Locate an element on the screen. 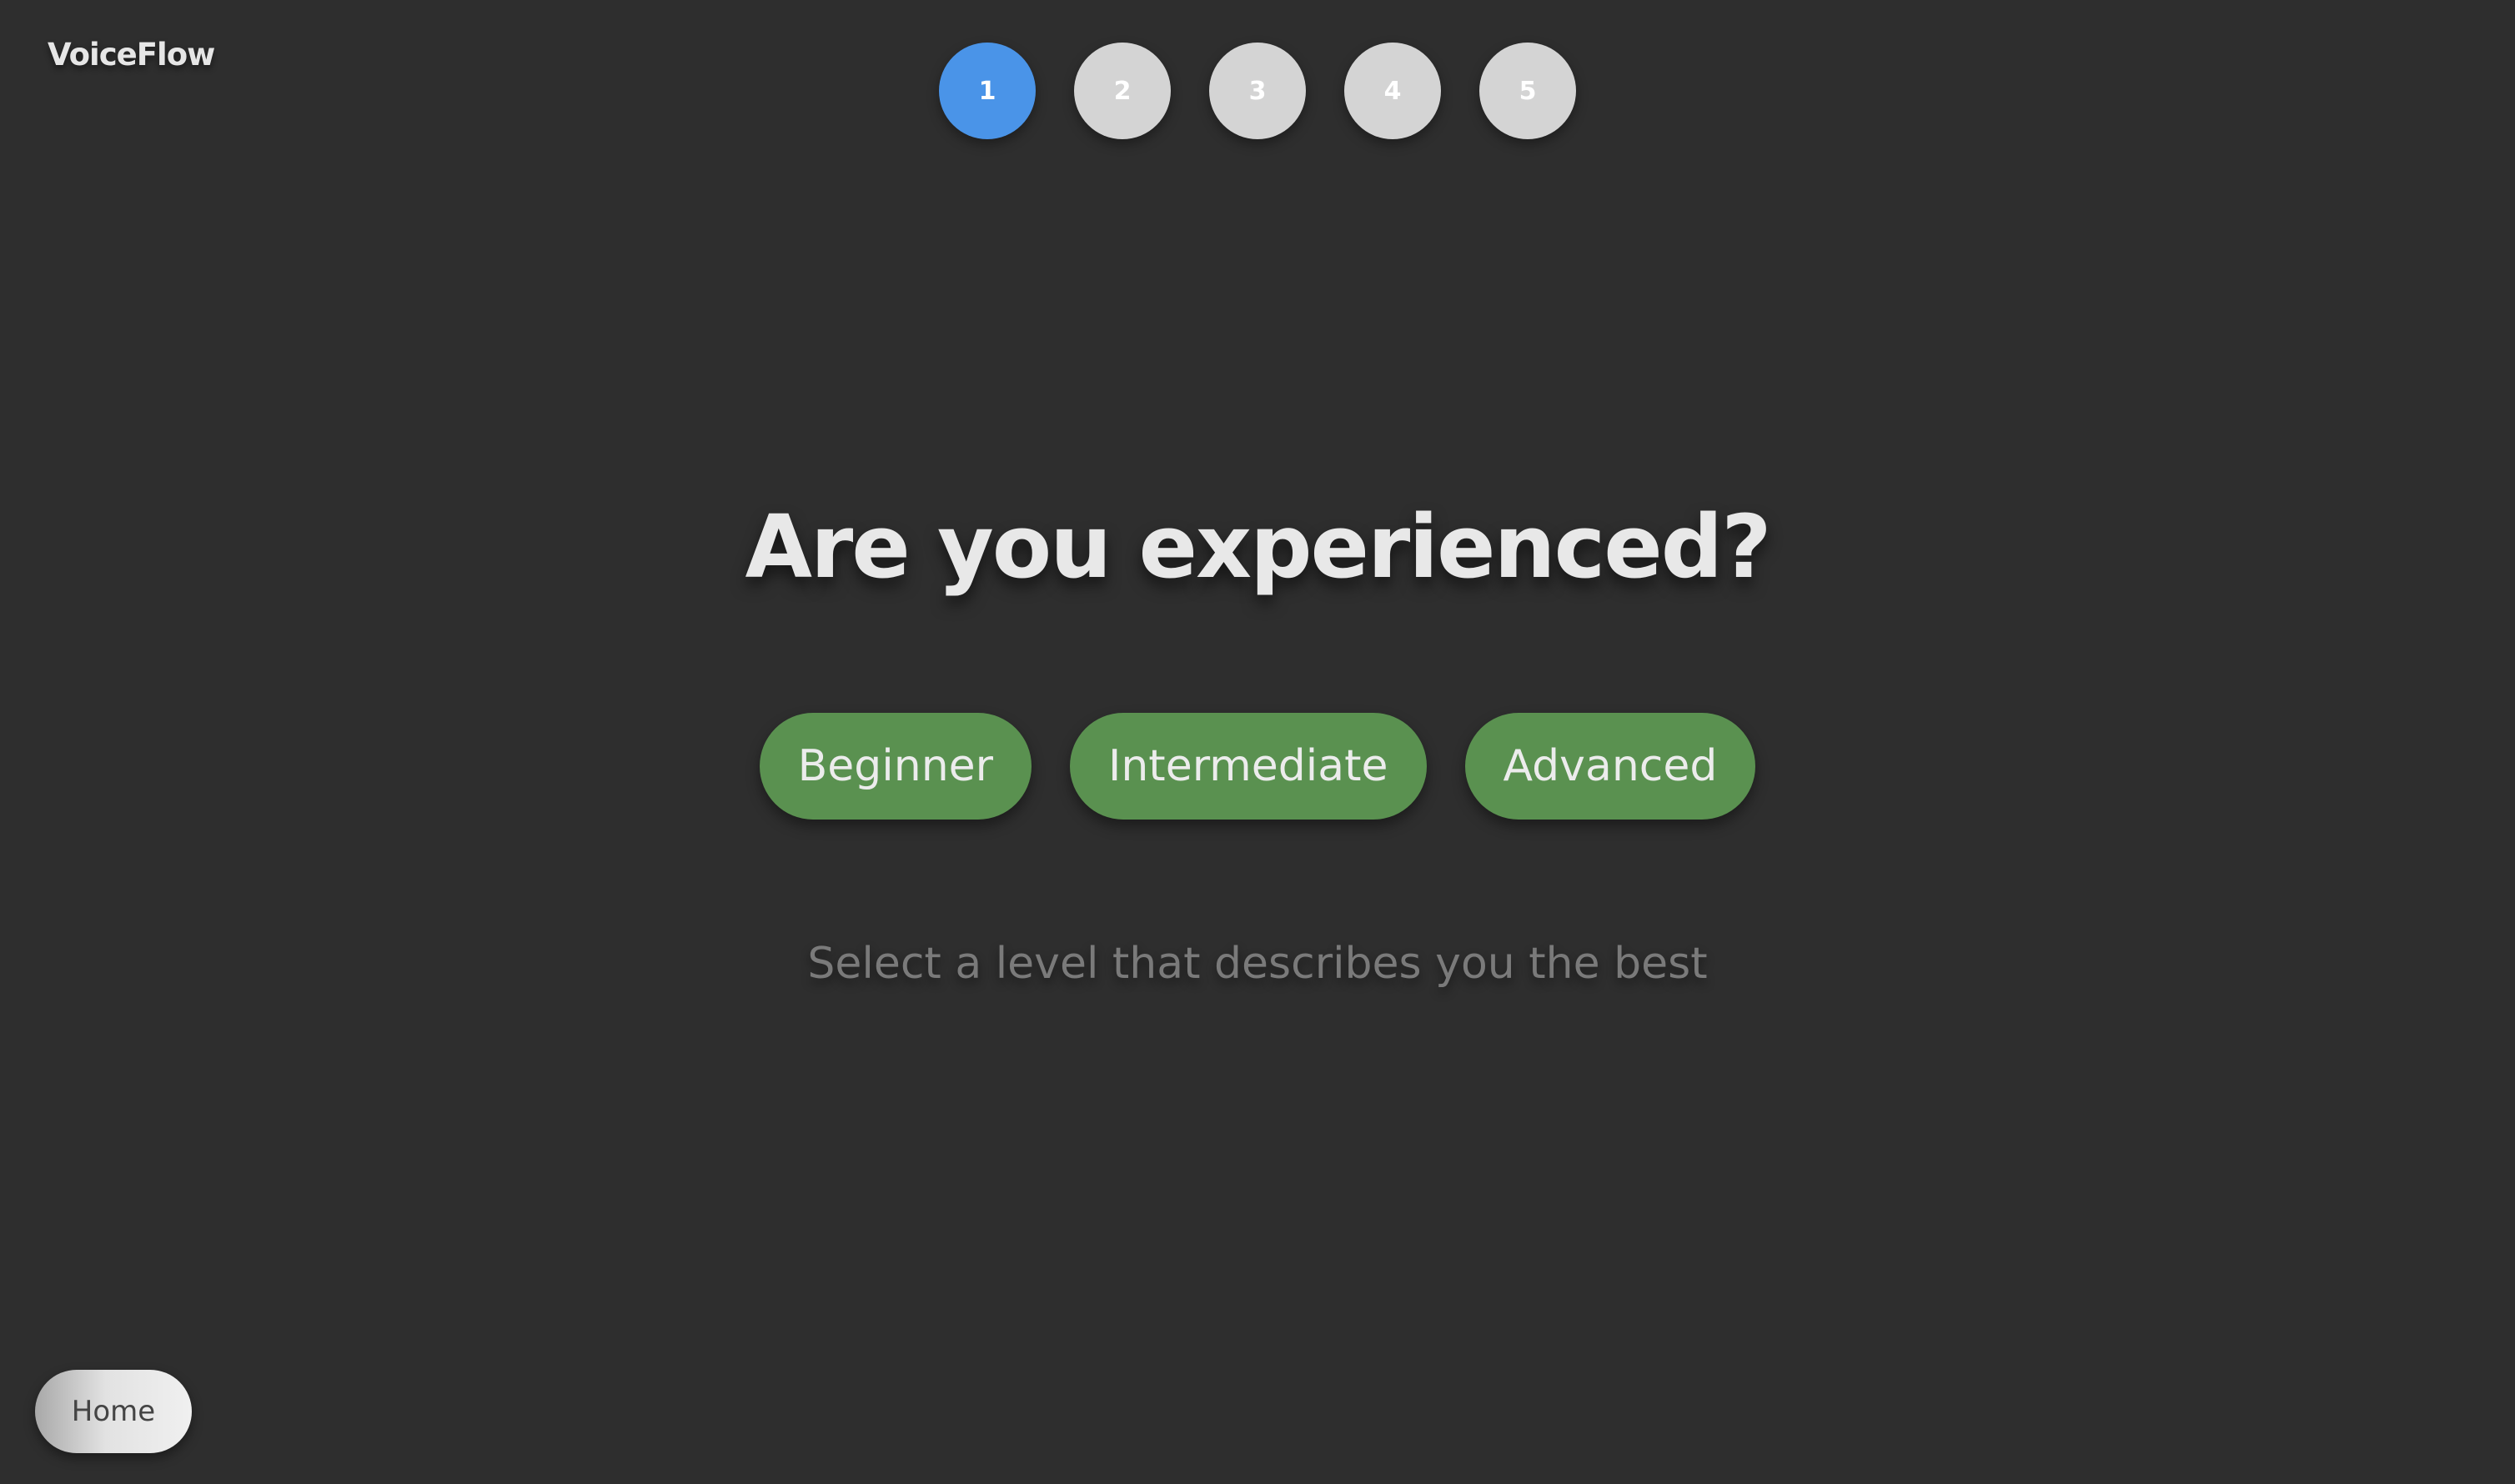 Image resolution: width=2515 pixels, height=1484 pixels. intermediate-button: Intermediate is located at coordinates (1248, 766).